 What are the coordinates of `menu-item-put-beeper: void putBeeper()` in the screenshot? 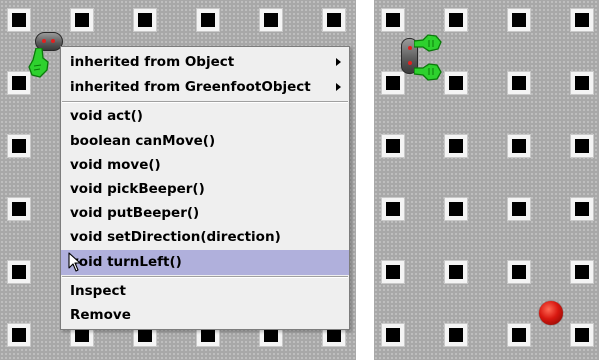 It's located at (205, 213).